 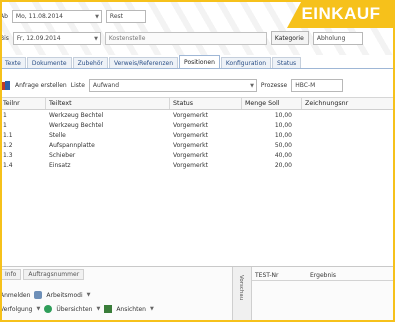 What do you see at coordinates (241, 288) in the screenshot?
I see `splitter-label: Vorschau` at bounding box center [241, 288].